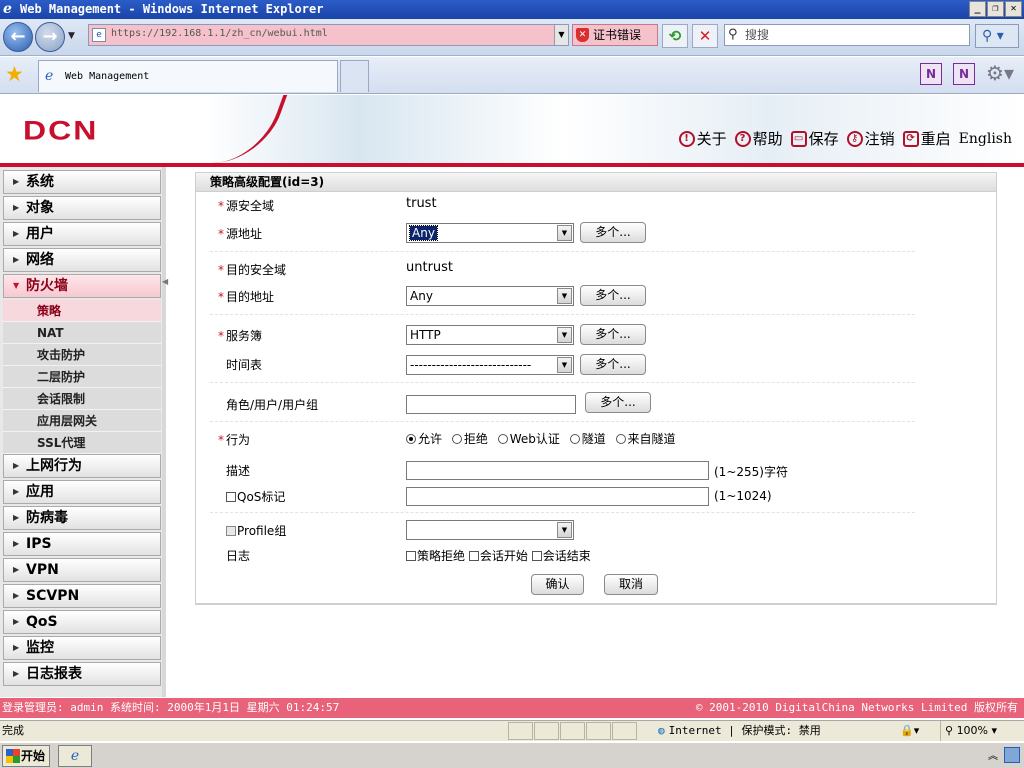 This screenshot has width=1024, height=768. I want to click on log-session-start-checkbox: 会话开始, so click(498, 556).